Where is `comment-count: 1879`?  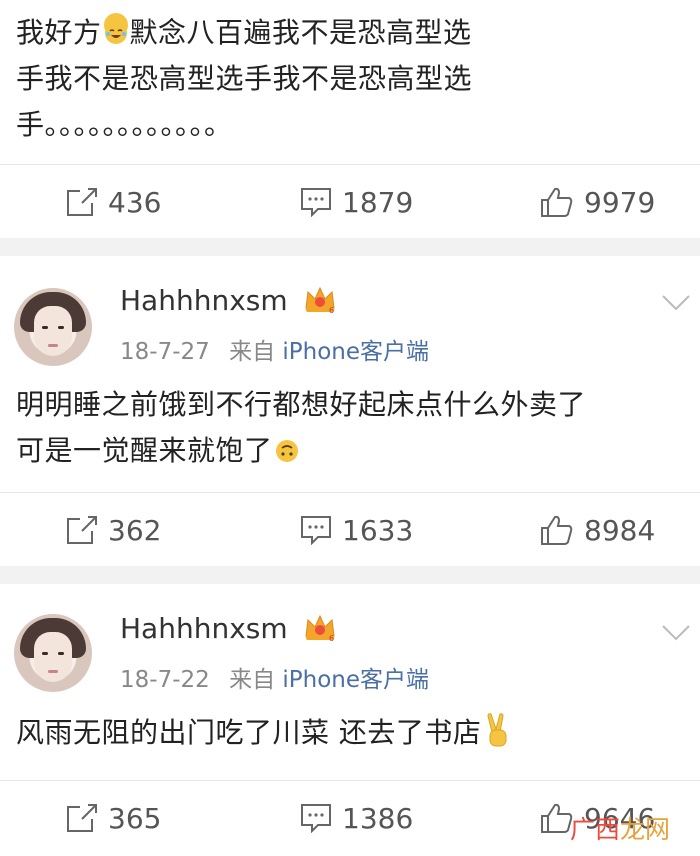
comment-count: 1879 is located at coordinates (378, 202).